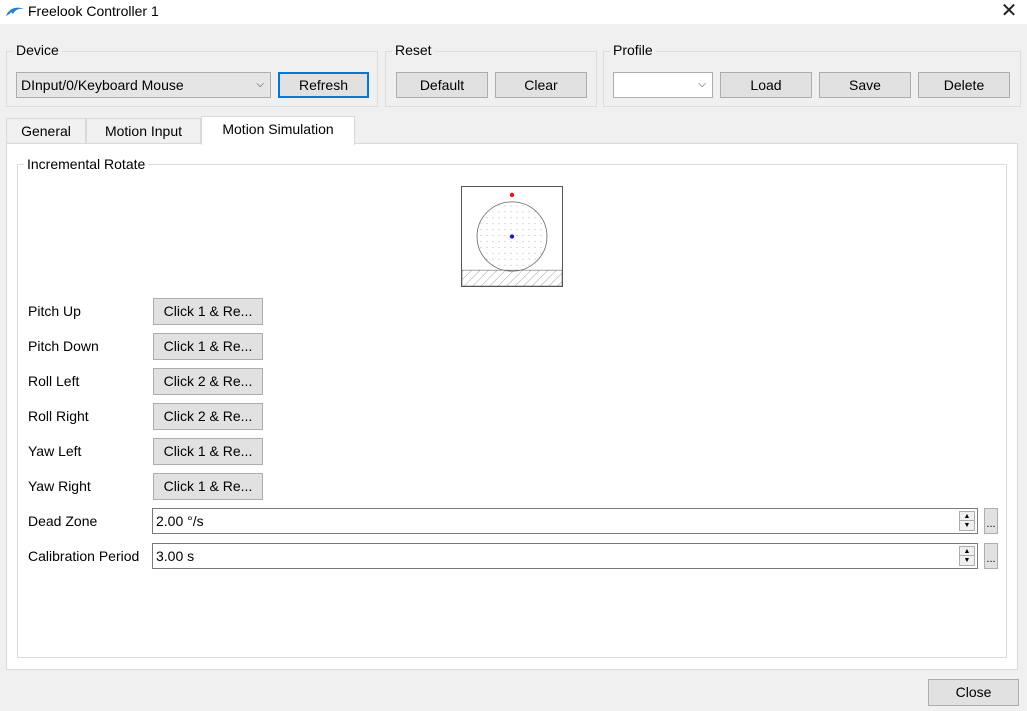 This screenshot has width=1027, height=711. What do you see at coordinates (413, 50) in the screenshot?
I see `reset-group-title: Reset` at bounding box center [413, 50].